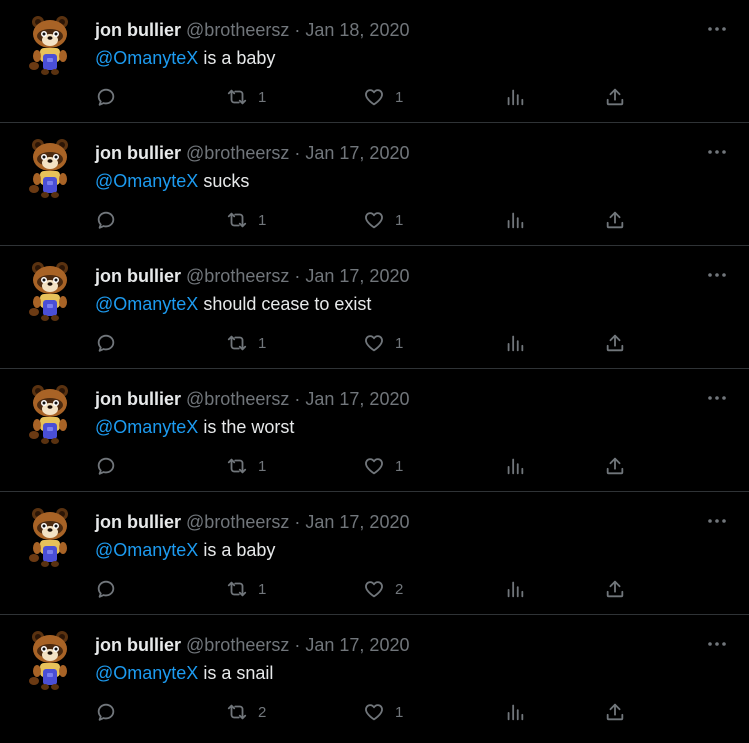 This screenshot has height=743, width=749. What do you see at coordinates (224, 181) in the screenshot?
I see `tweet-text-content: sucks` at bounding box center [224, 181].